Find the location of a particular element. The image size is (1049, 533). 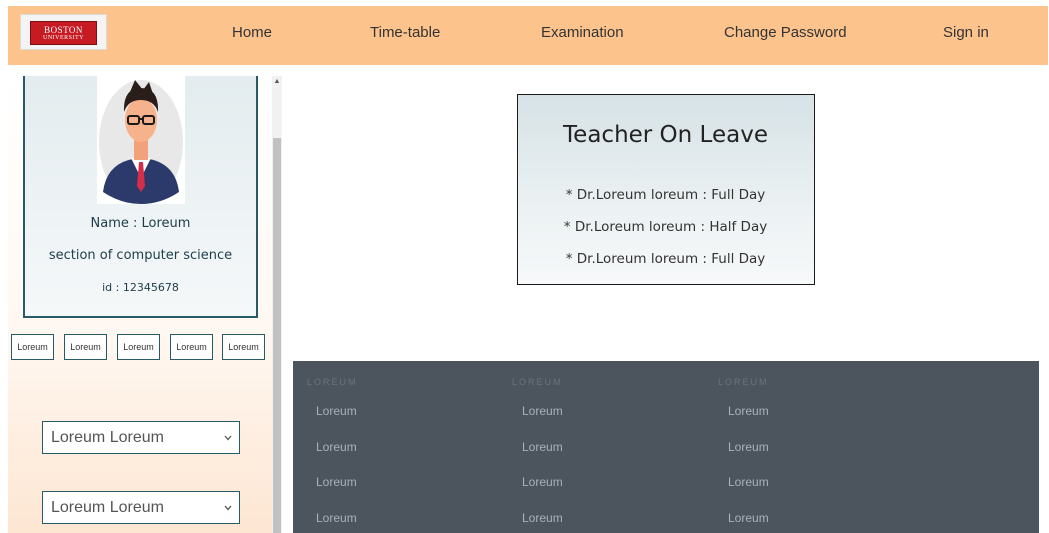

leave-item: * Dr.Loreum loreum : Half Day is located at coordinates (665, 227).